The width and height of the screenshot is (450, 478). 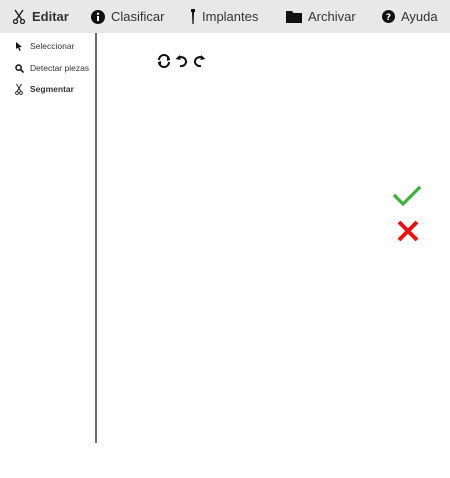 I want to click on menu-archivar: Archivar, so click(x=321, y=16).